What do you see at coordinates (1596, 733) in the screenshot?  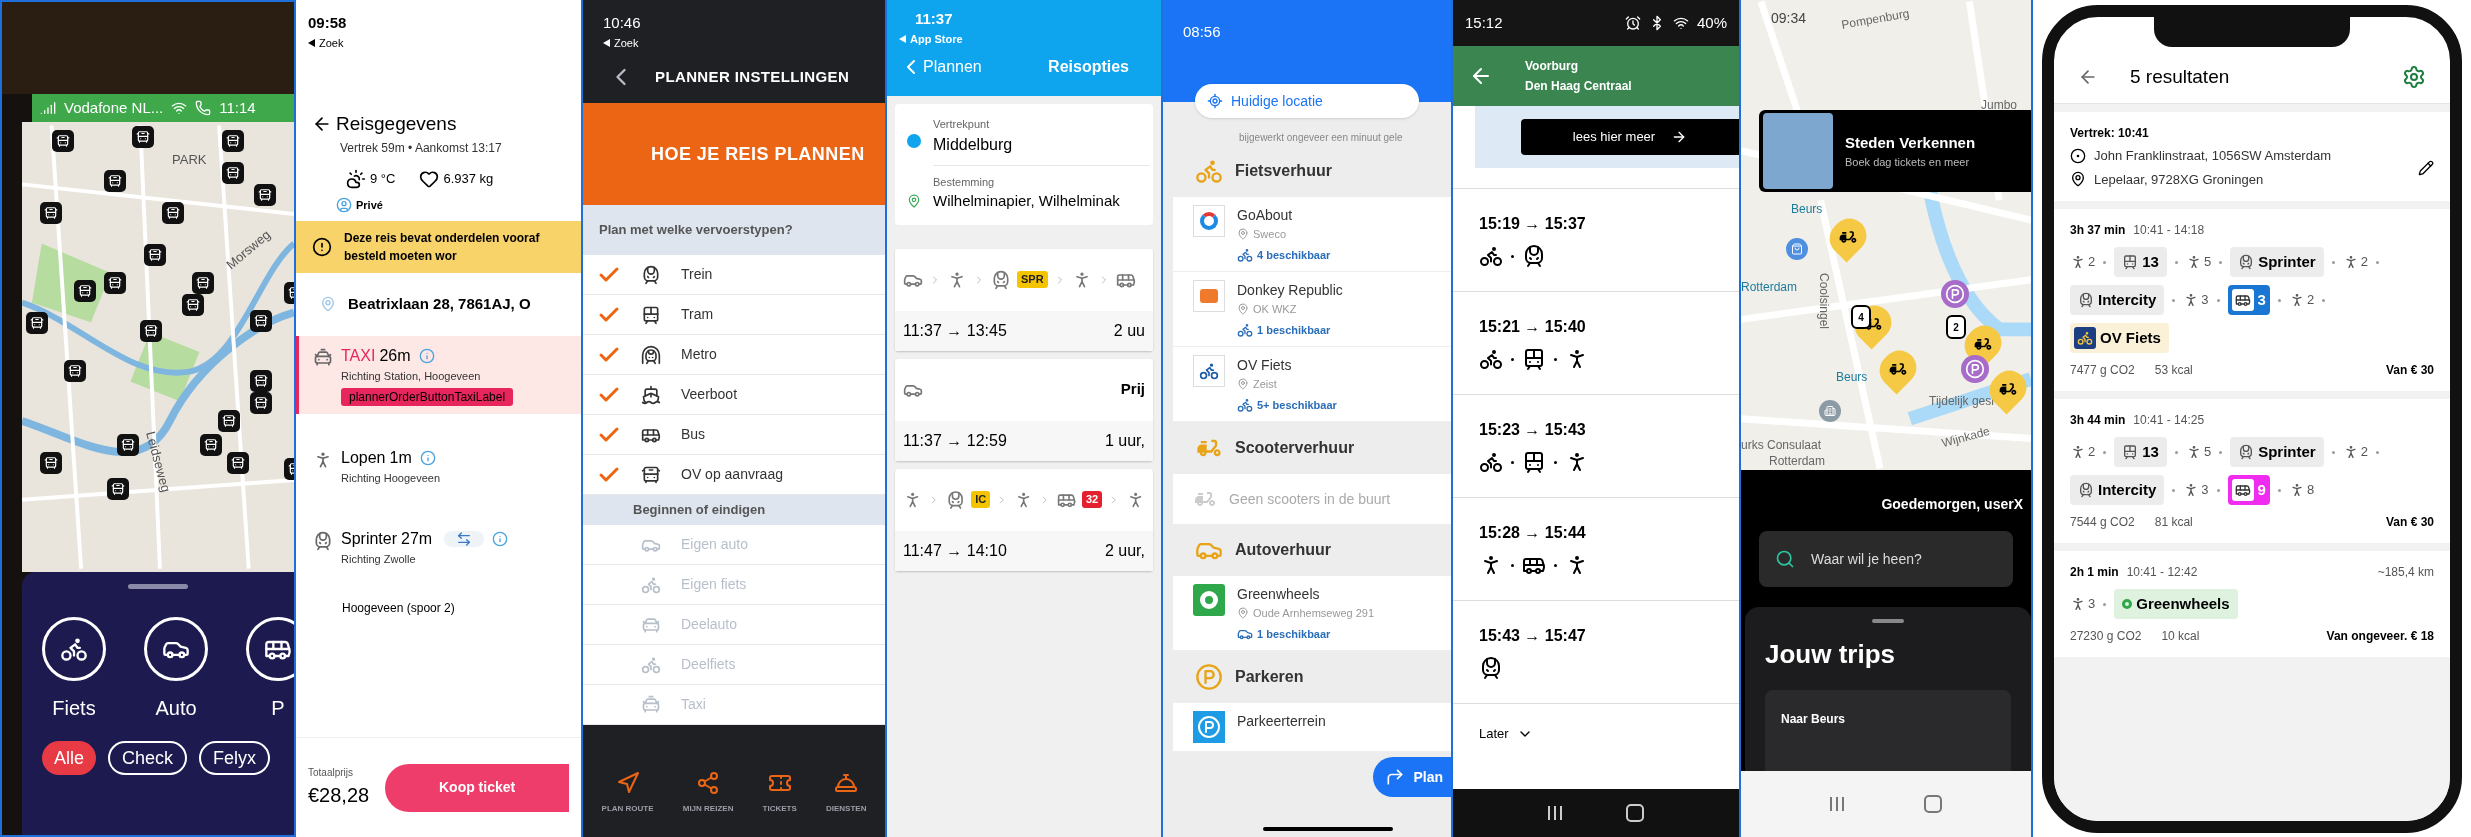 I see `later-button: Later` at bounding box center [1596, 733].